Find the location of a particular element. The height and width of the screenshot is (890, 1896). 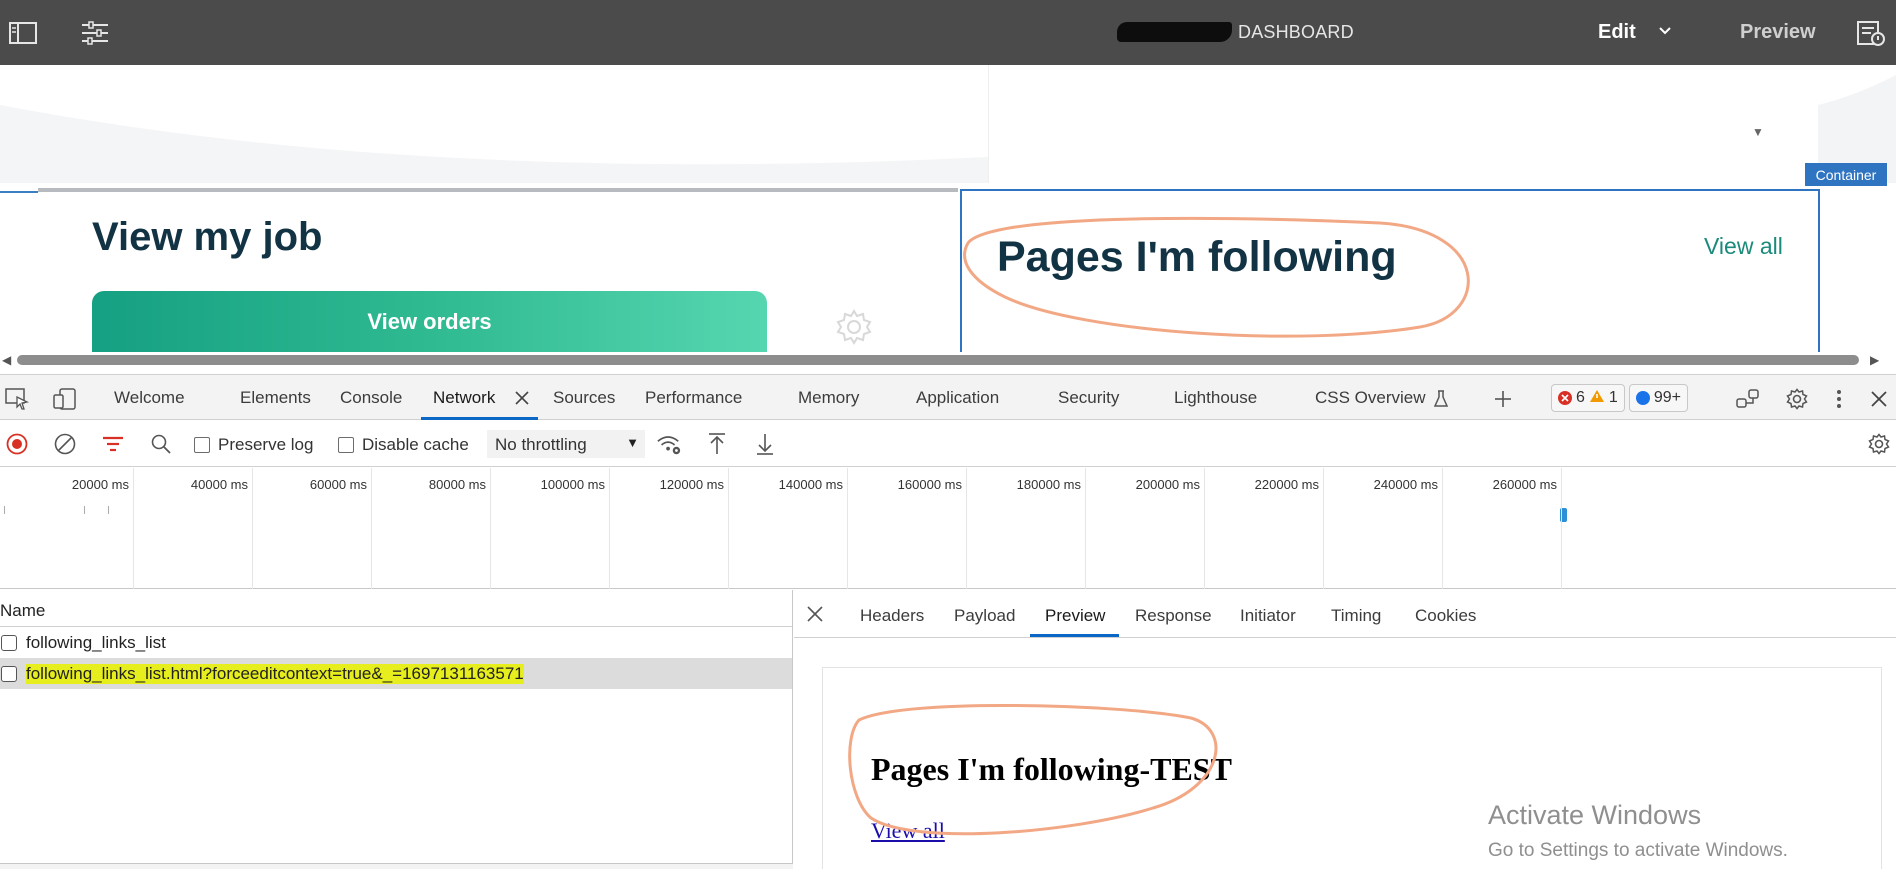

horizontal-scrollbar: ◀ ▶ is located at coordinates (948, 360).